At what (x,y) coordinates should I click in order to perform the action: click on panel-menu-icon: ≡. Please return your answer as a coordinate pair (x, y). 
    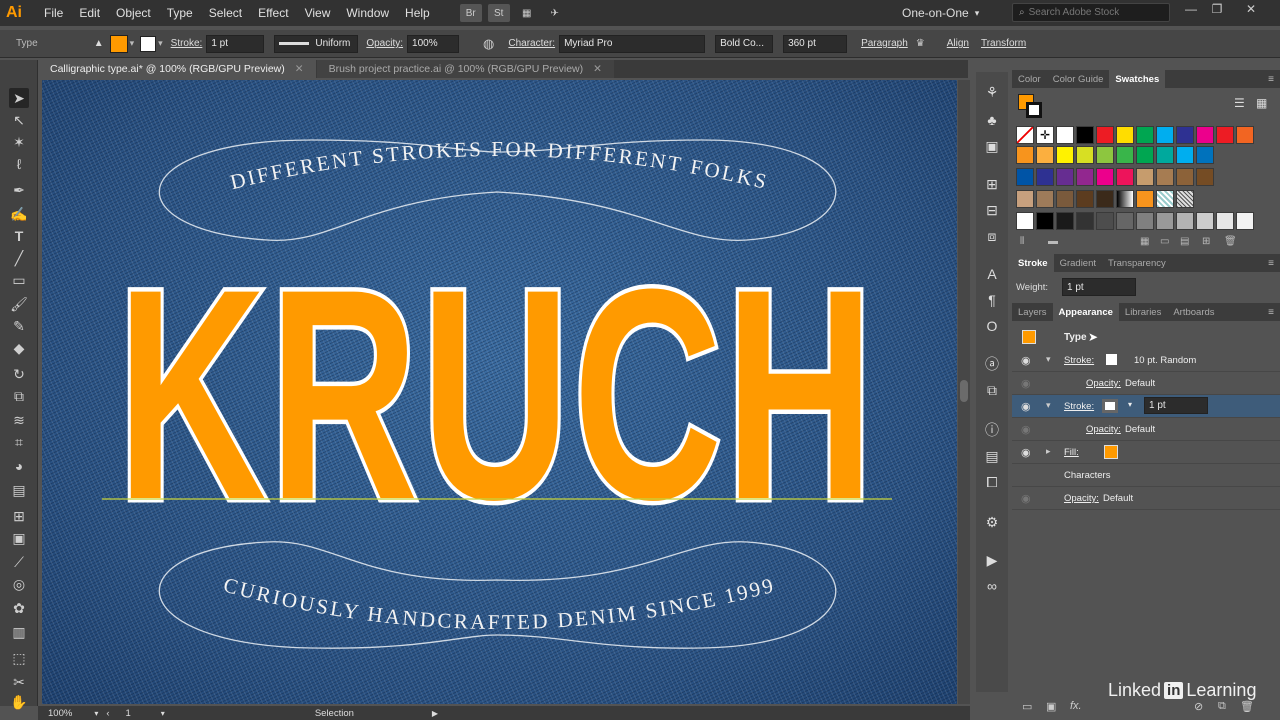
    Looking at the image, I should click on (1271, 79).